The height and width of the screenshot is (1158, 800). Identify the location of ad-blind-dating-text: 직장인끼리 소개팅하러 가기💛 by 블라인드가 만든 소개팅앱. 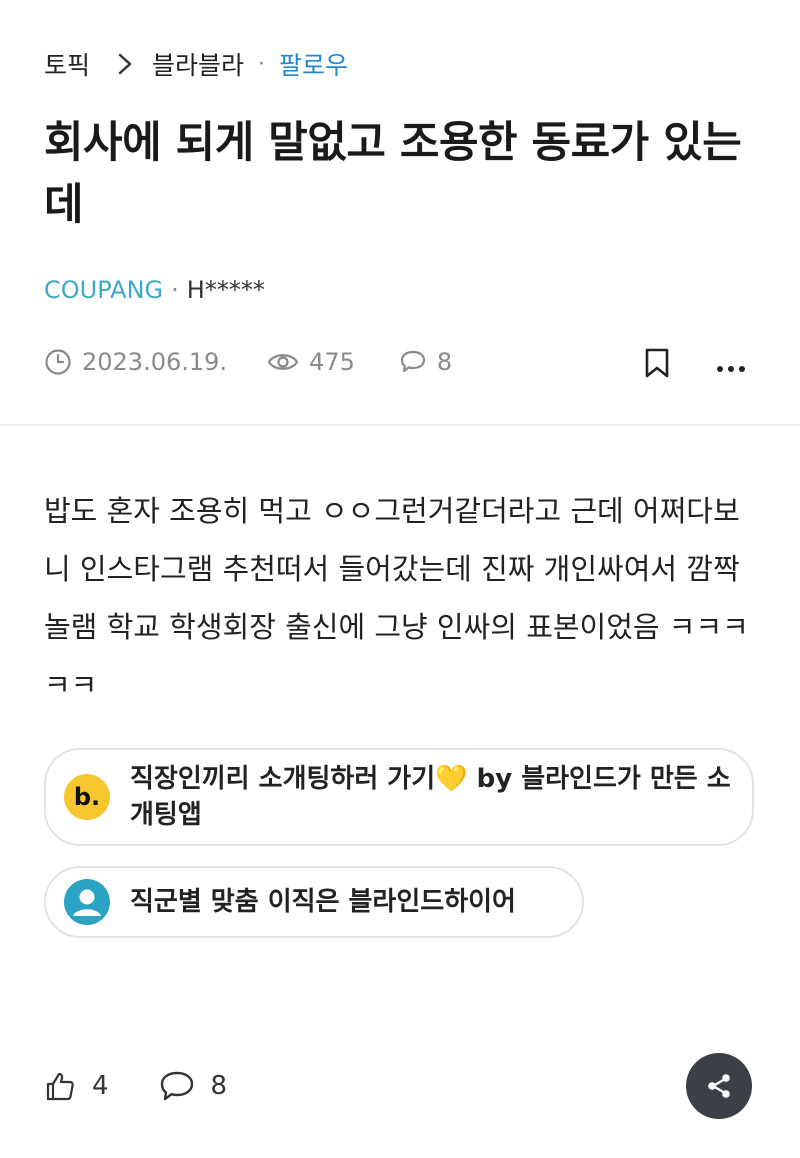
(430, 797).